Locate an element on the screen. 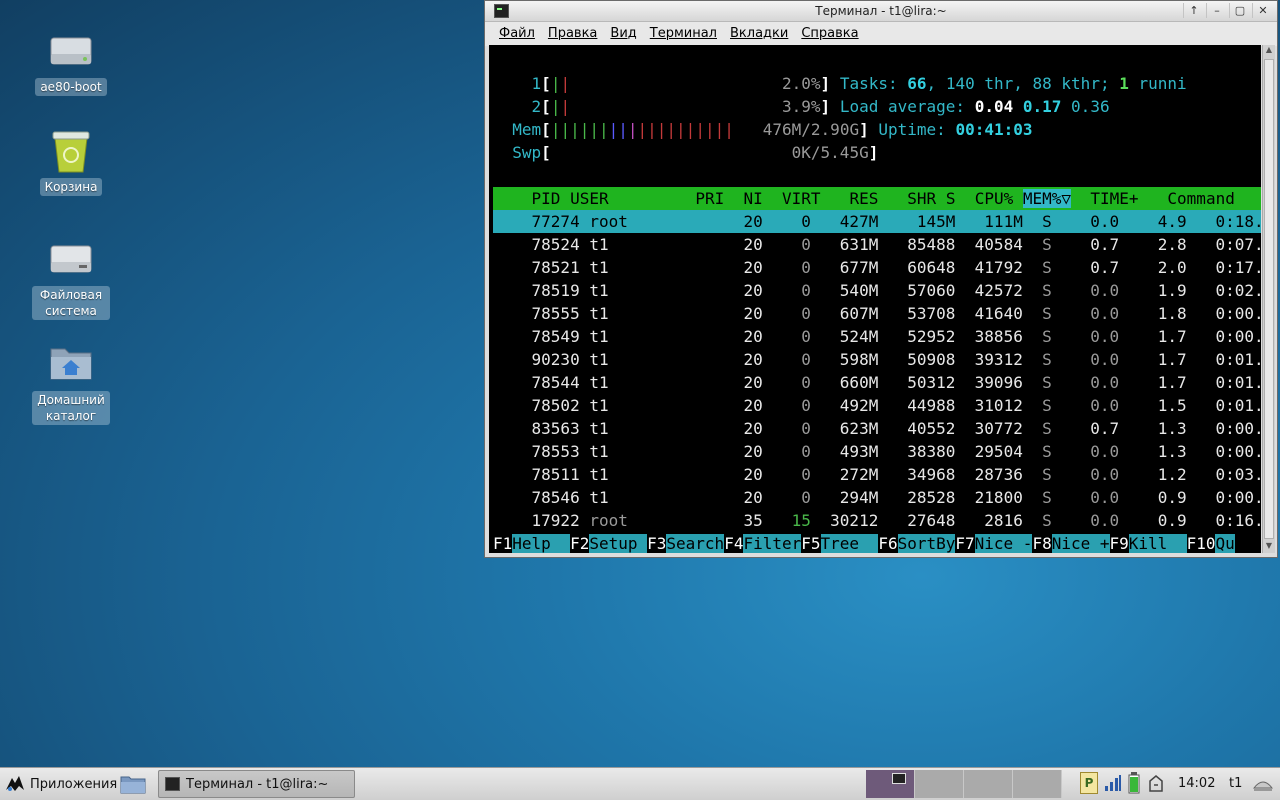  process-cell-shr: 42572 is located at coordinates (999, 290).